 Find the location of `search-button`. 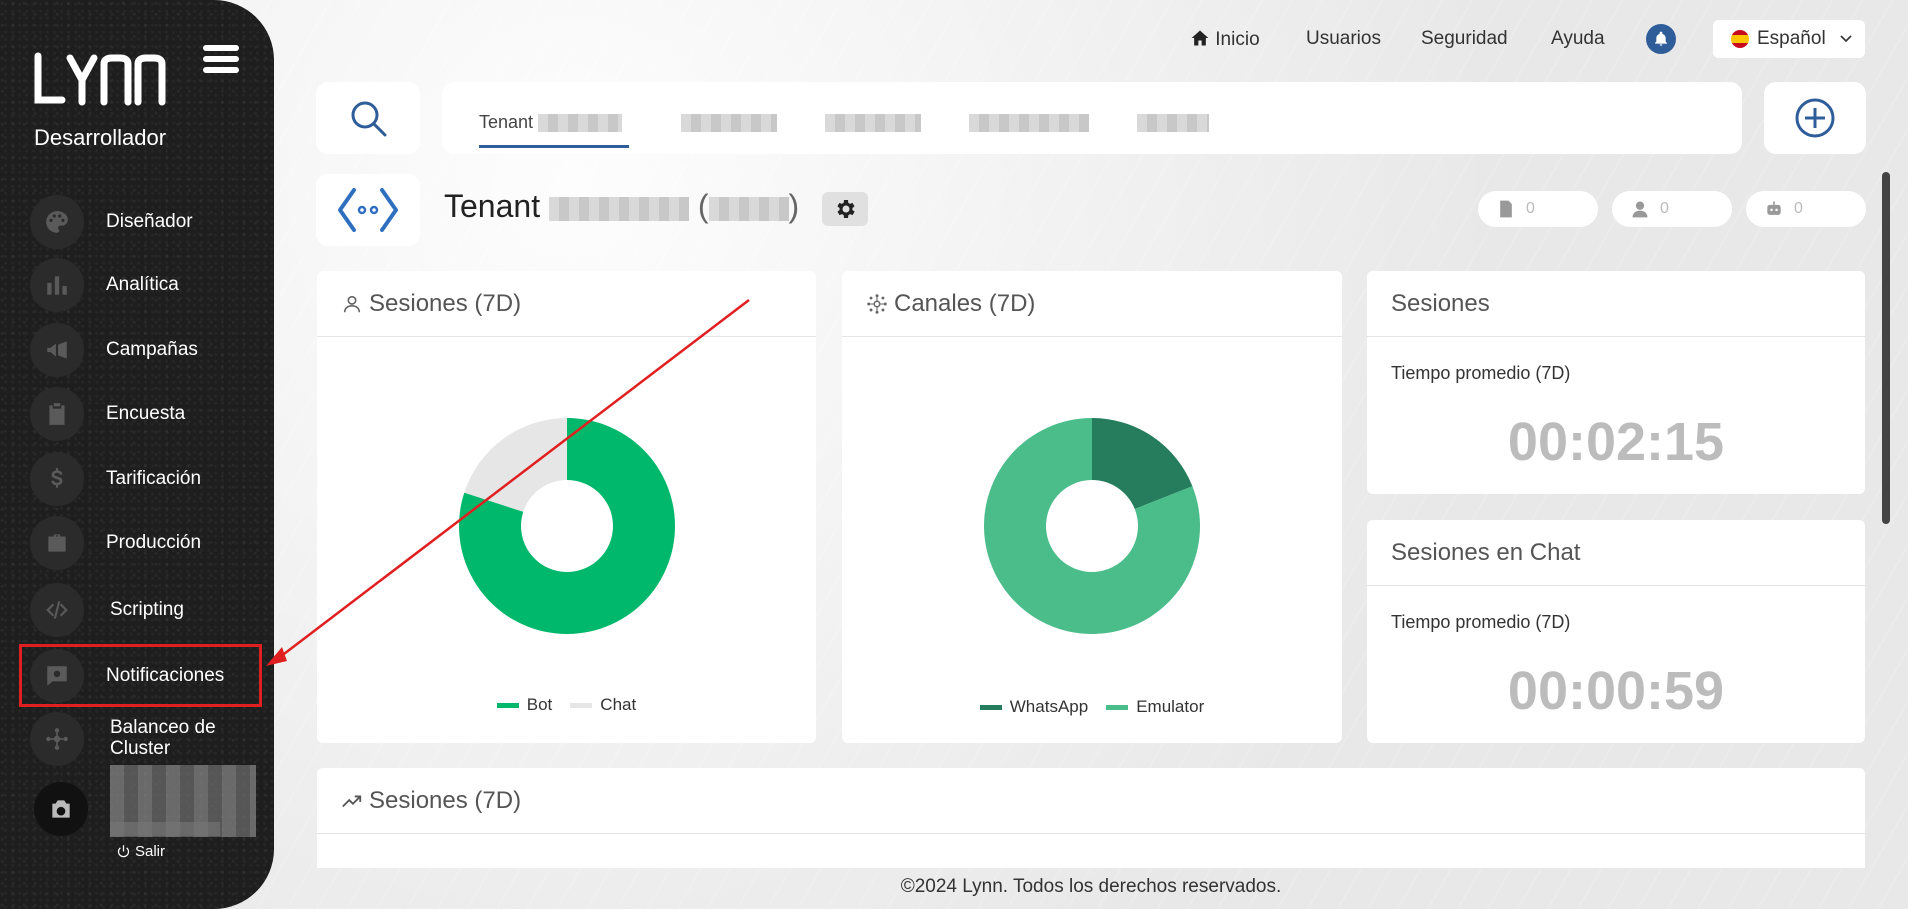

search-button is located at coordinates (368, 118).